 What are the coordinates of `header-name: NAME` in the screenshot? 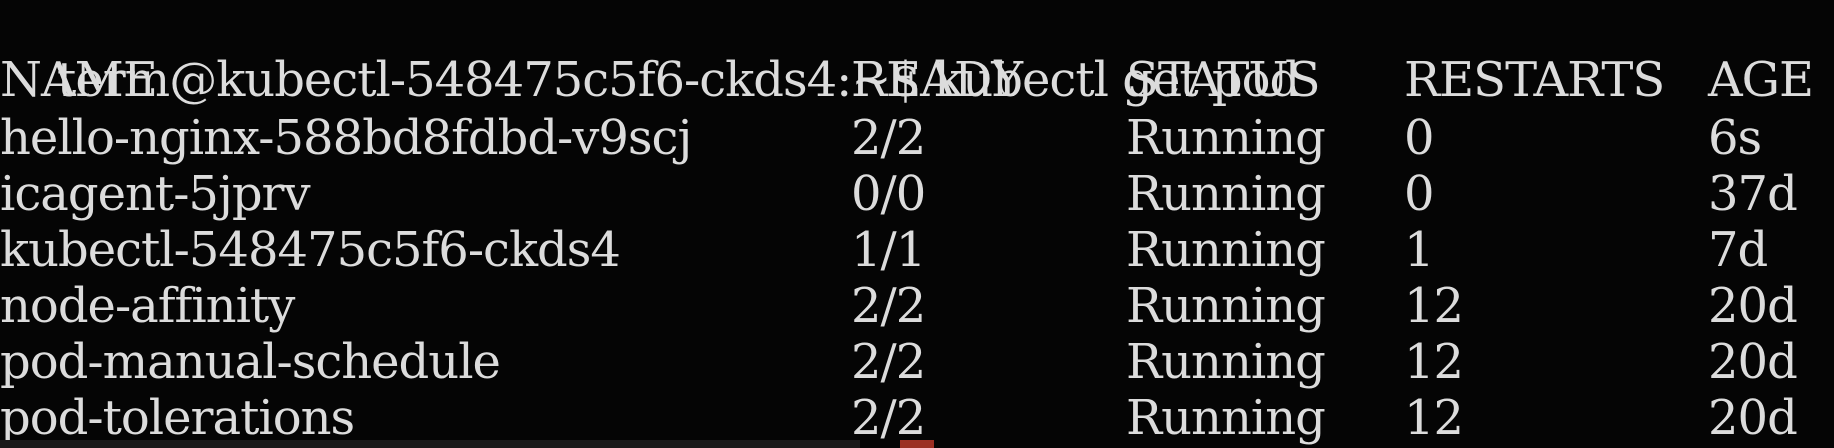 It's located at (79, 80).